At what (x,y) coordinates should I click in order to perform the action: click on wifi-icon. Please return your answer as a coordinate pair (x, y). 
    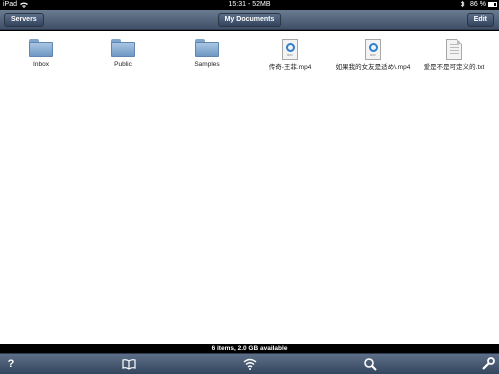
    Looking at the image, I should click on (250, 364).